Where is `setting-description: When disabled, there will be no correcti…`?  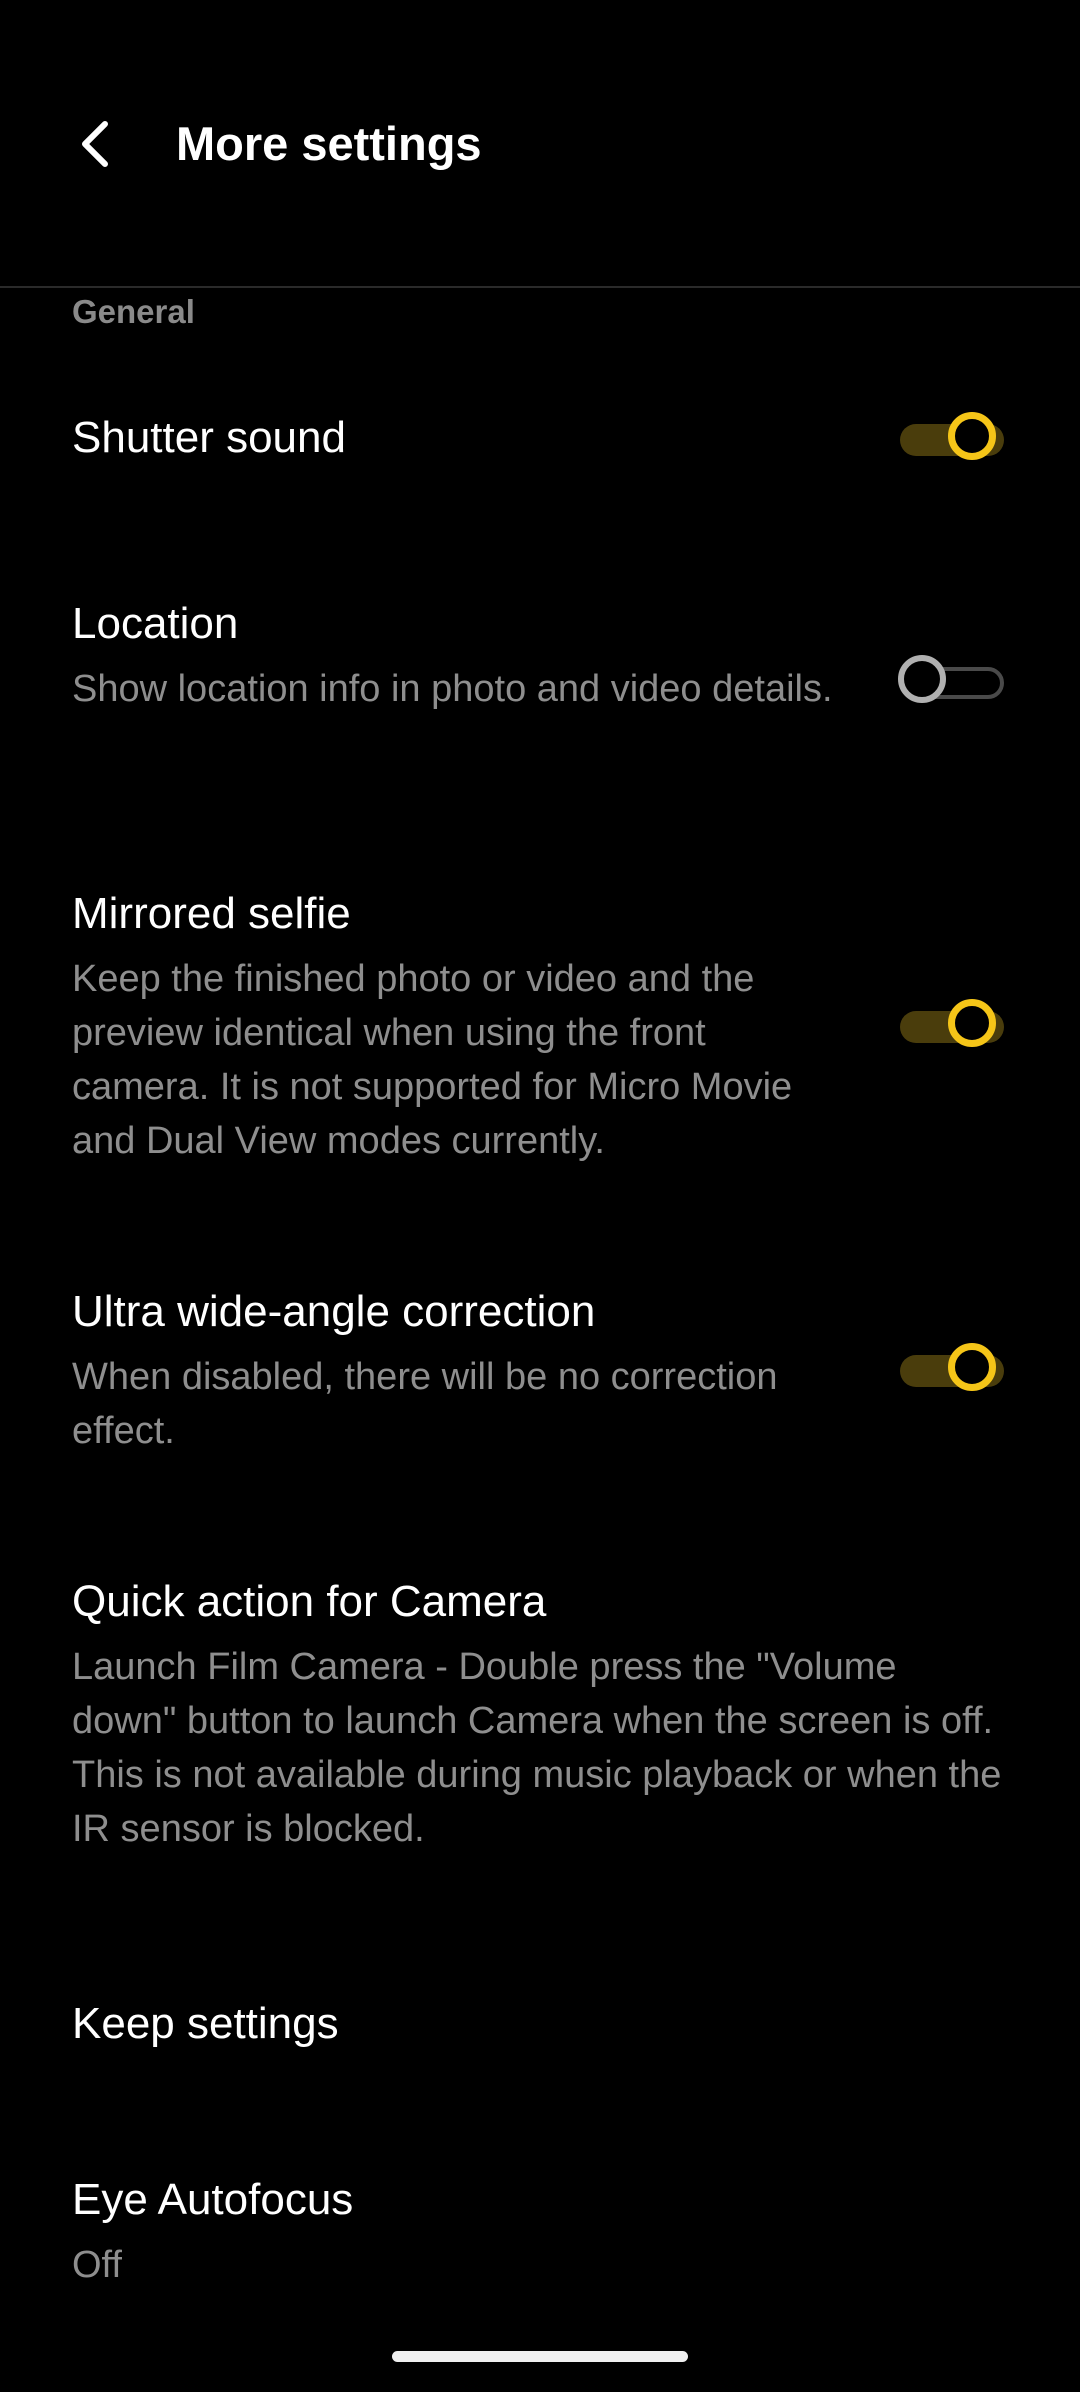
setting-description: When disabled, there will be no correcti… is located at coordinates (425, 1404).